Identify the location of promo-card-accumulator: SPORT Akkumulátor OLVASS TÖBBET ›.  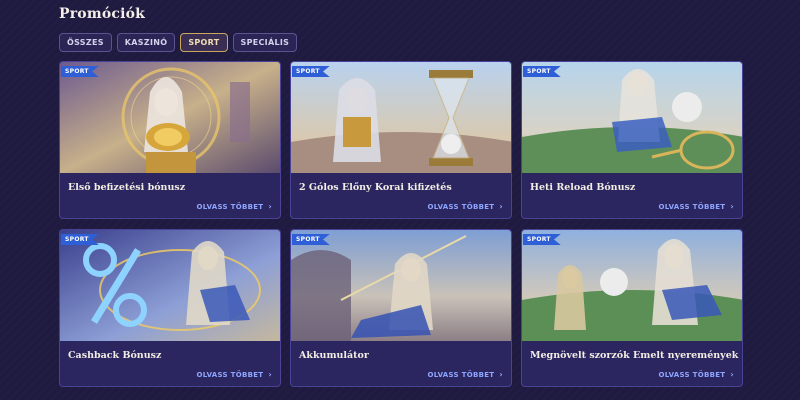
(401, 308).